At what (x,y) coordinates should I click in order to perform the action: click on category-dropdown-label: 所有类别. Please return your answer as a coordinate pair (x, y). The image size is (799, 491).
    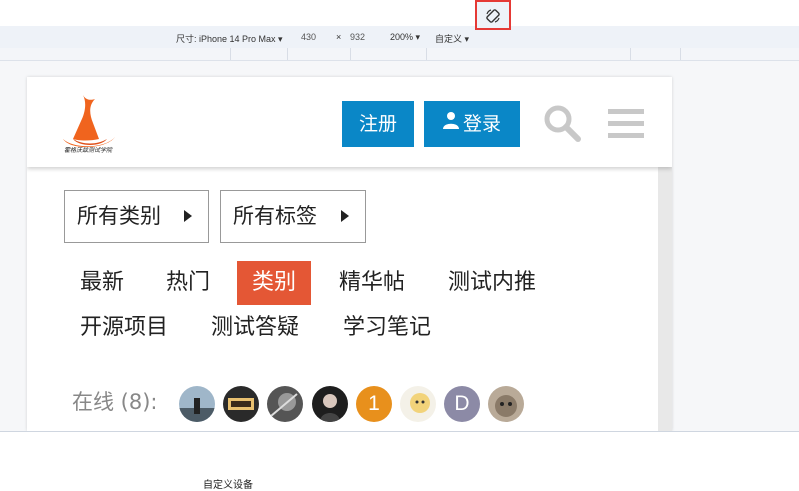
    Looking at the image, I should click on (119, 216).